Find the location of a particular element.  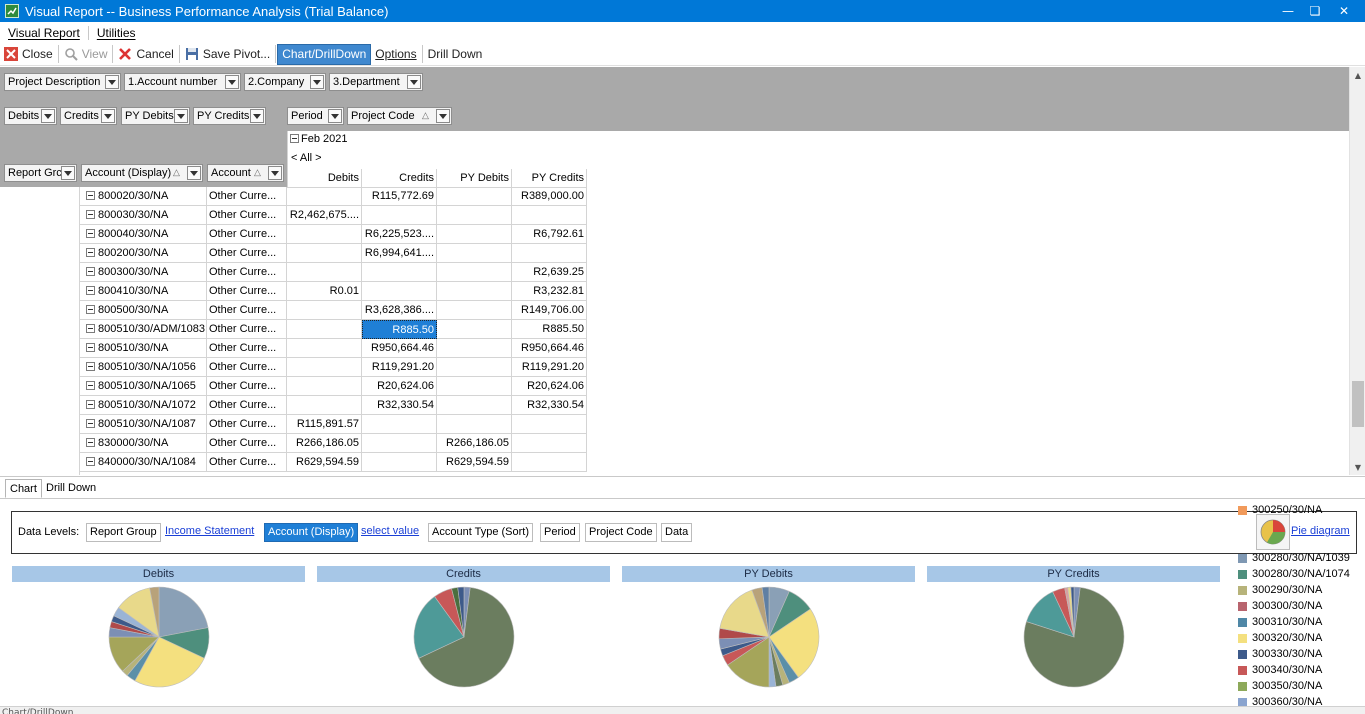

row-account-label: 800510/30/ADM/1083 is located at coordinates (143, 329).